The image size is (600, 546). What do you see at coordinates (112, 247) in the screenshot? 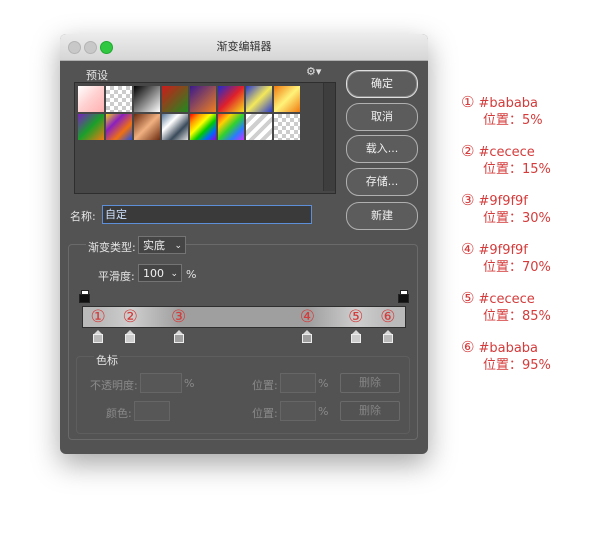
I see `gradient-type-label: 渐变类型:` at bounding box center [112, 247].